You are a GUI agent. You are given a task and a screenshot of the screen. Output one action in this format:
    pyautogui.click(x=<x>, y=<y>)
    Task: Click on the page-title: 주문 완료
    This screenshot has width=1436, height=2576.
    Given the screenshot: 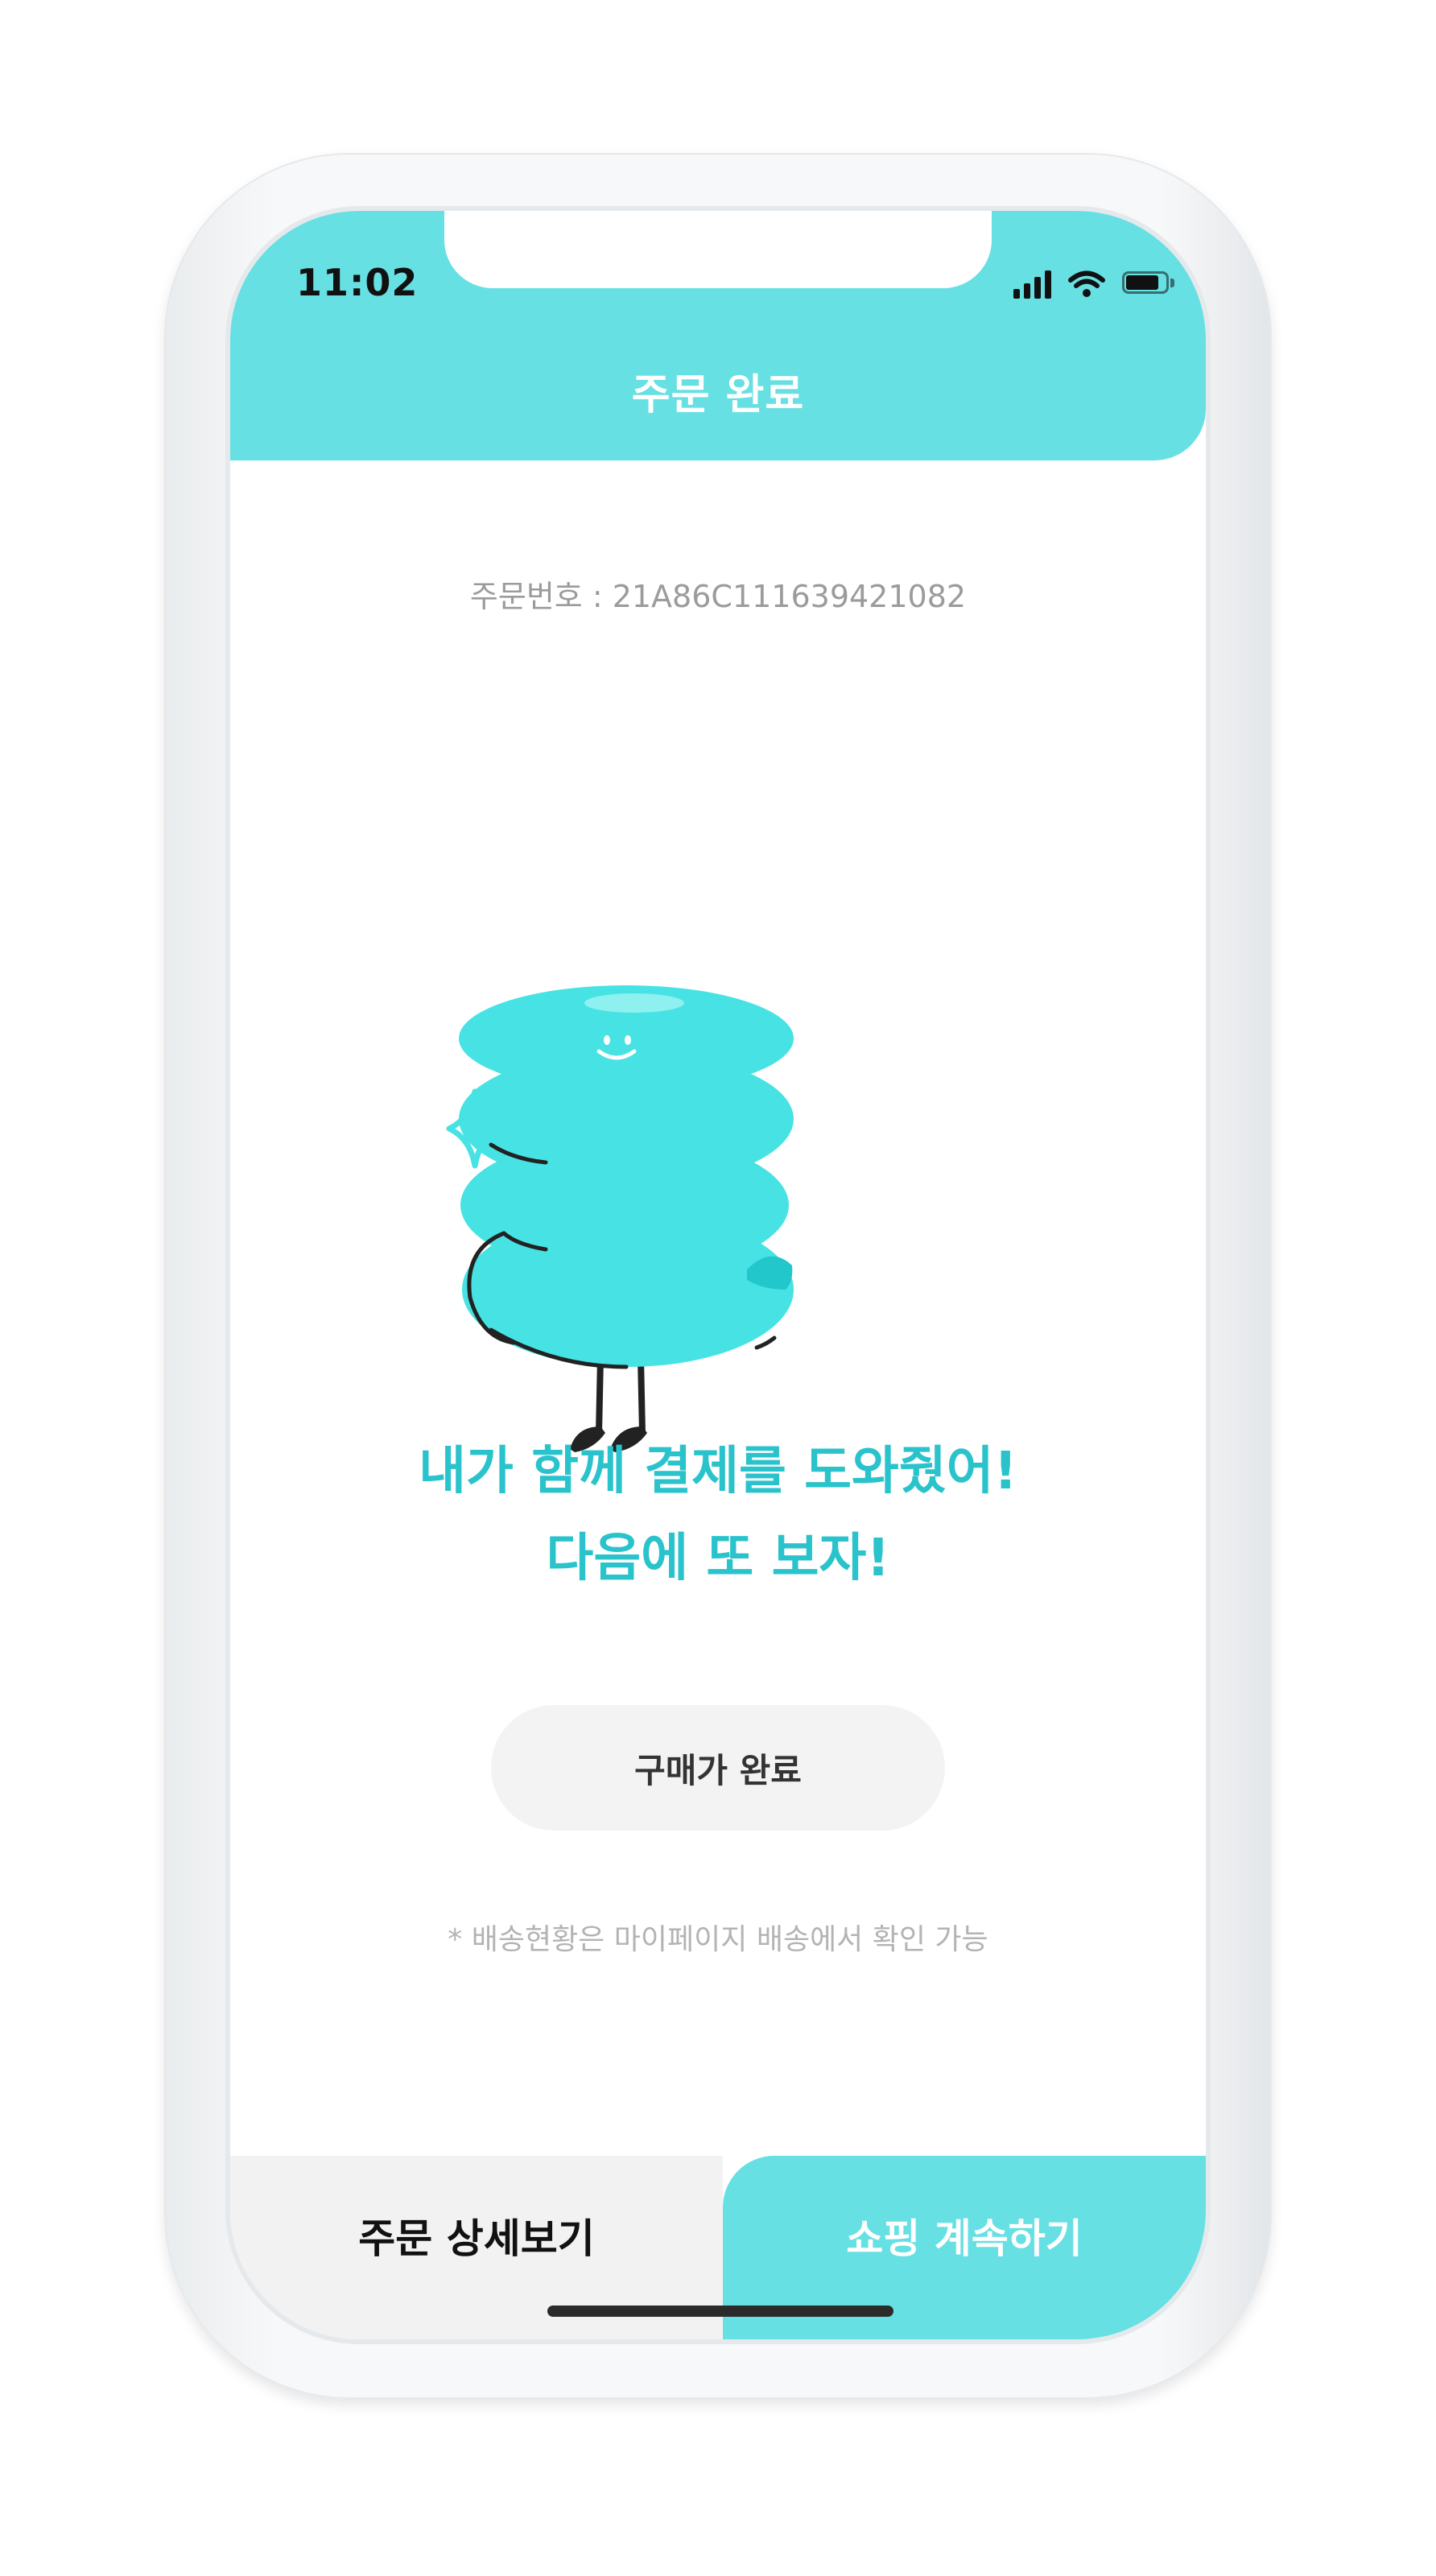 What is the action you would take?
    pyautogui.click(x=718, y=395)
    